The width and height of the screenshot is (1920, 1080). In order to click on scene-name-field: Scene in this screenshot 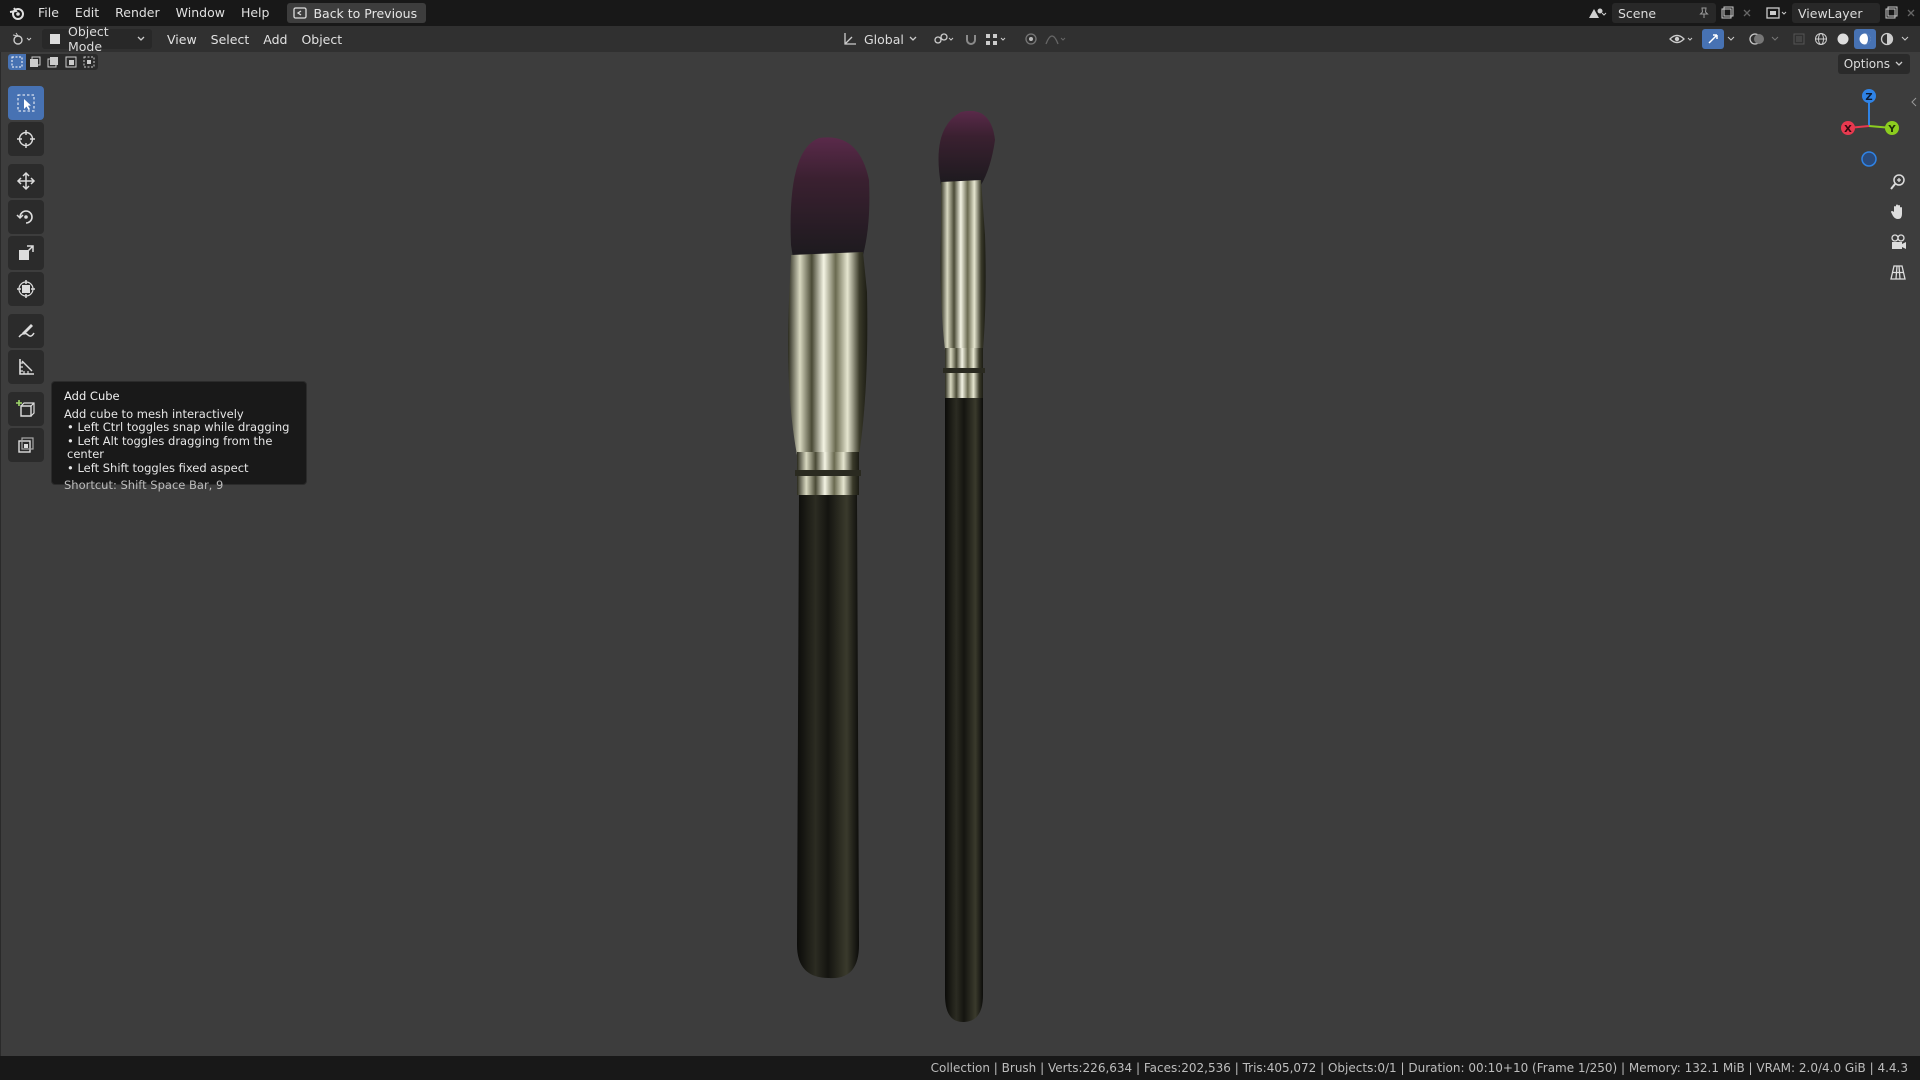, I will do `click(1664, 13)`.